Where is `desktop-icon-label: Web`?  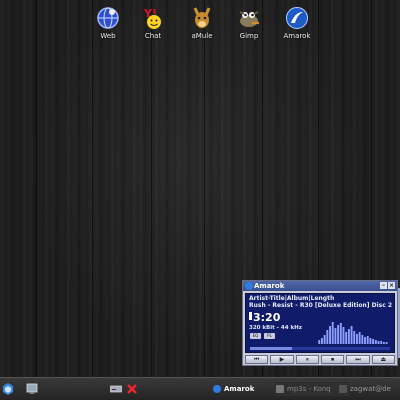
desktop-icon-label: Web is located at coordinates (108, 36).